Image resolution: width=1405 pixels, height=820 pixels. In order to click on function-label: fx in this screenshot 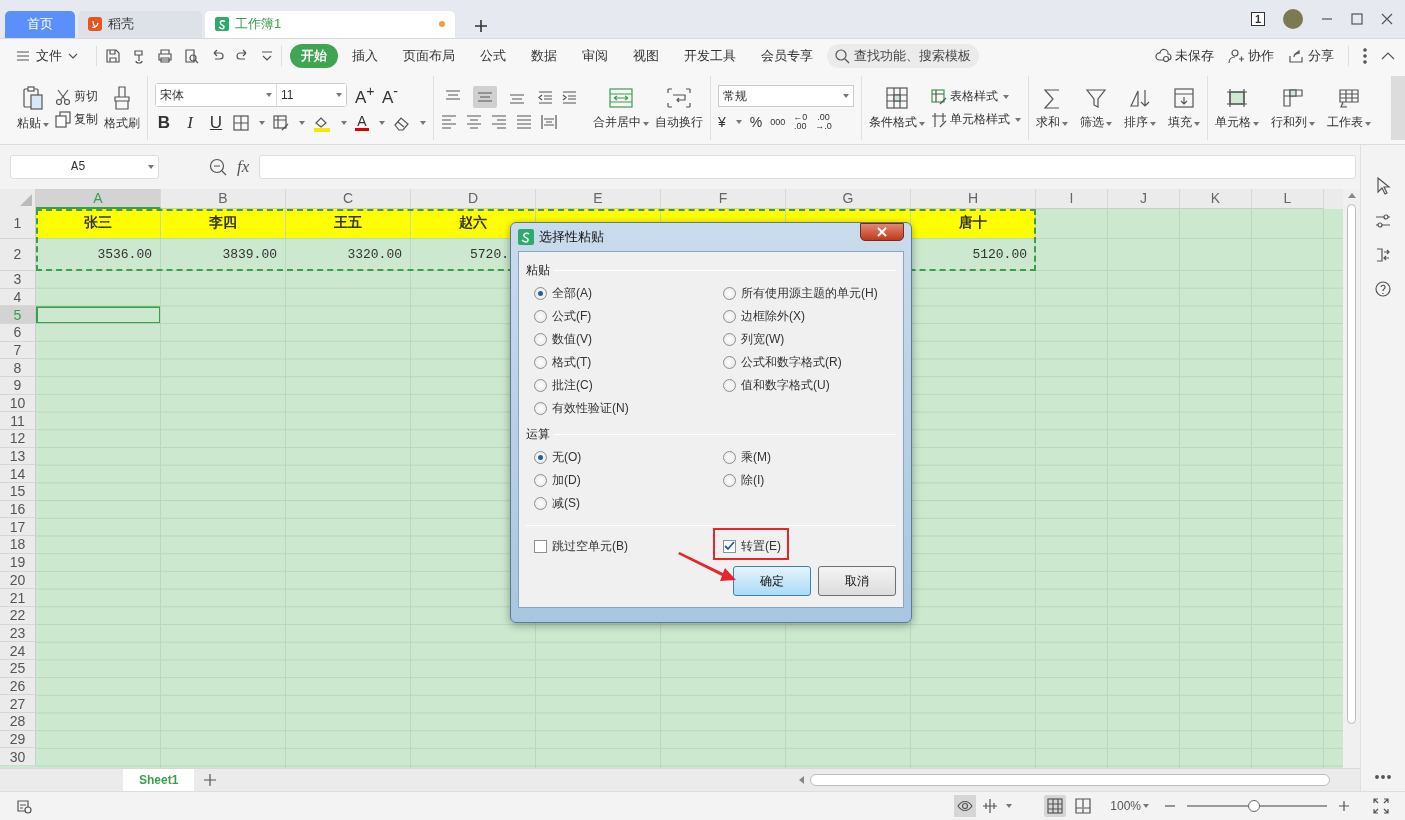, I will do `click(243, 166)`.